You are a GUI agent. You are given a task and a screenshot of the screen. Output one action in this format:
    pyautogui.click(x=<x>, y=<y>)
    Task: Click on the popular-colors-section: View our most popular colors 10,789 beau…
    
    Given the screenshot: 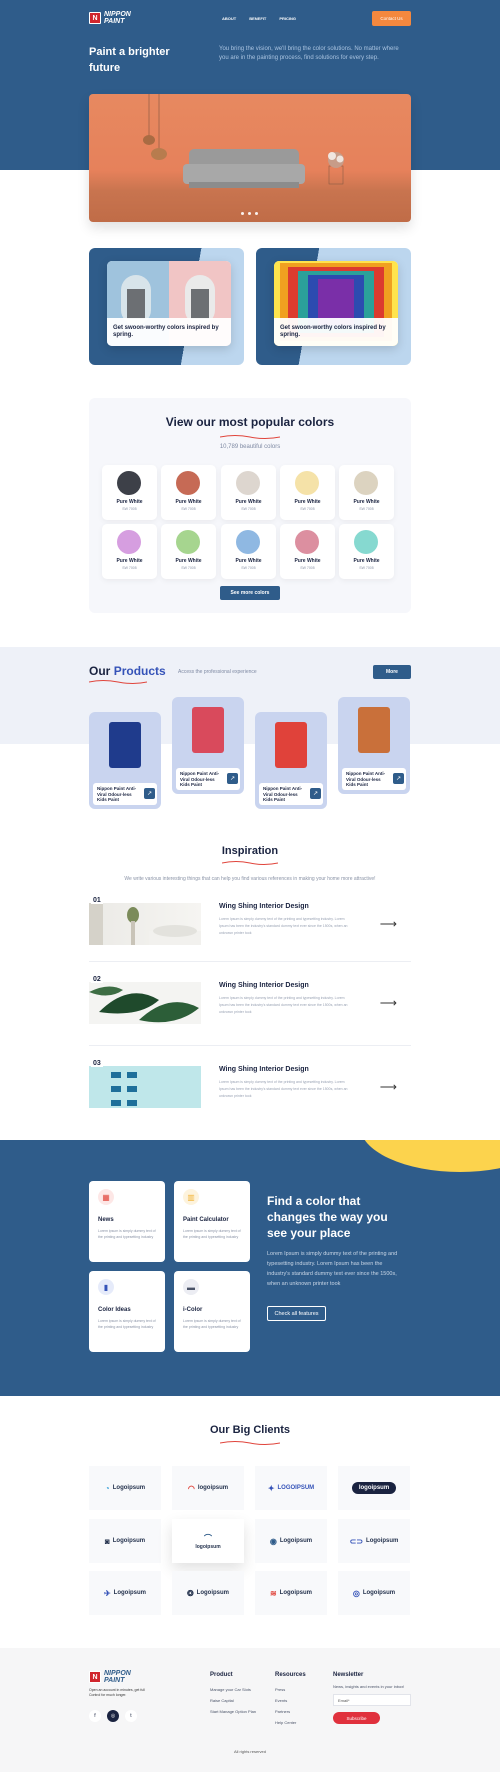 What is the action you would take?
    pyautogui.click(x=250, y=505)
    